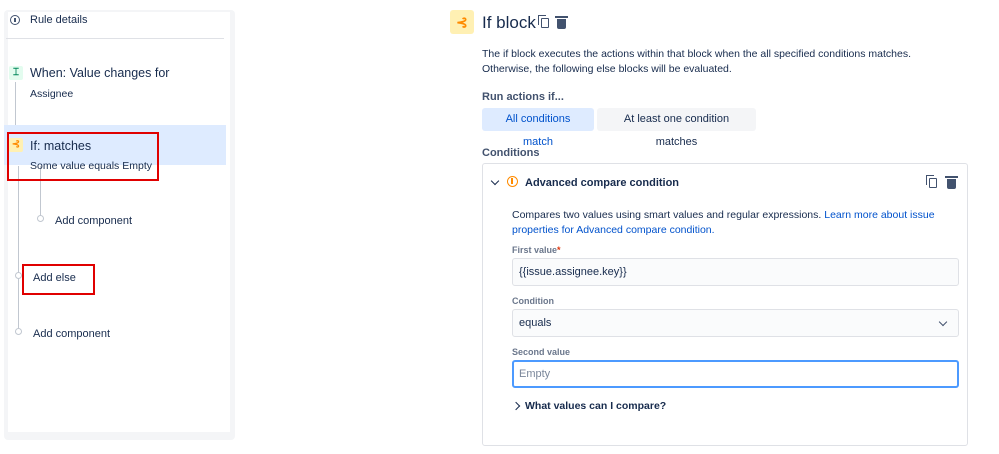 The image size is (999, 454). What do you see at coordinates (735, 323) in the screenshot?
I see `condition-select: equals` at bounding box center [735, 323].